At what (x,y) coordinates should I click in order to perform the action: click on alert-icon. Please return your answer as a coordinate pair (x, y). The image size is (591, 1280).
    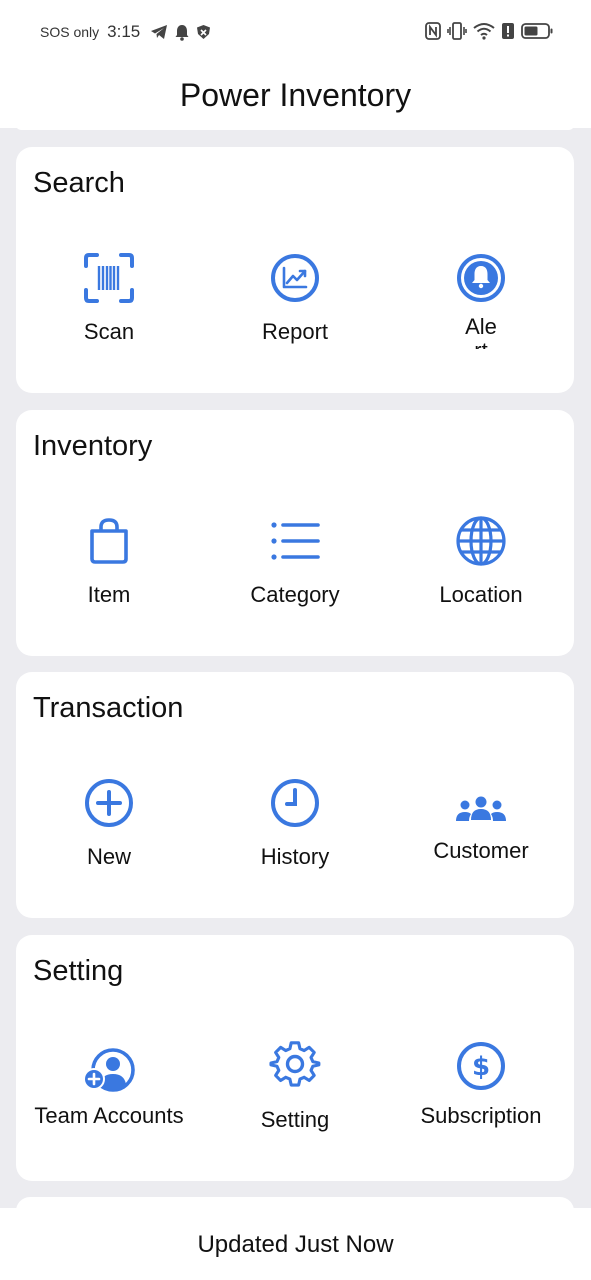
    Looking at the image, I should click on (508, 31).